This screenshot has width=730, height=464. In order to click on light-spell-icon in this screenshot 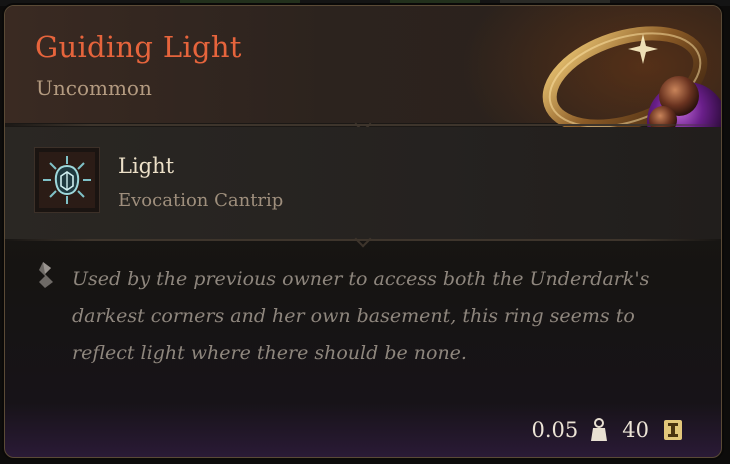, I will do `click(67, 180)`.